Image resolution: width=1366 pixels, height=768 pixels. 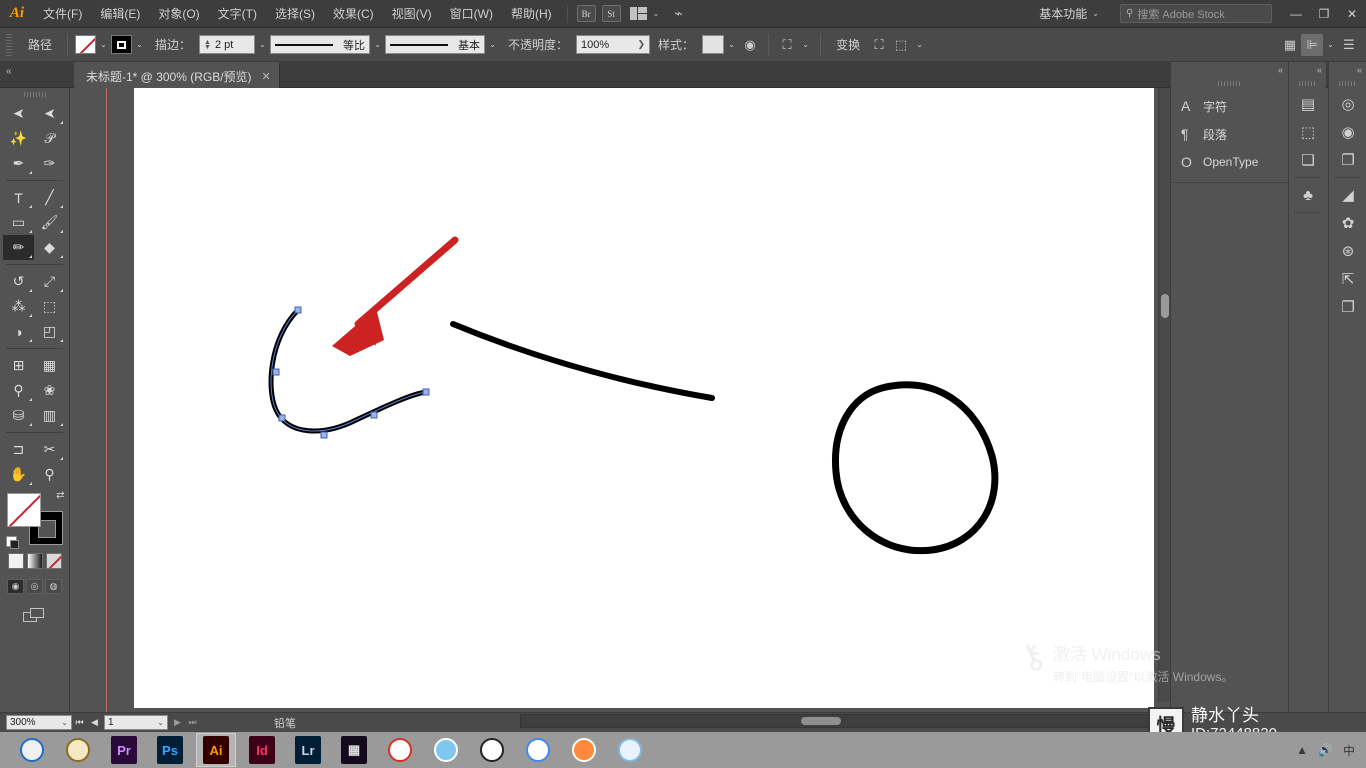 What do you see at coordinates (678, 13) in the screenshot?
I see `rocket-power-icon: ⌁` at bounding box center [678, 13].